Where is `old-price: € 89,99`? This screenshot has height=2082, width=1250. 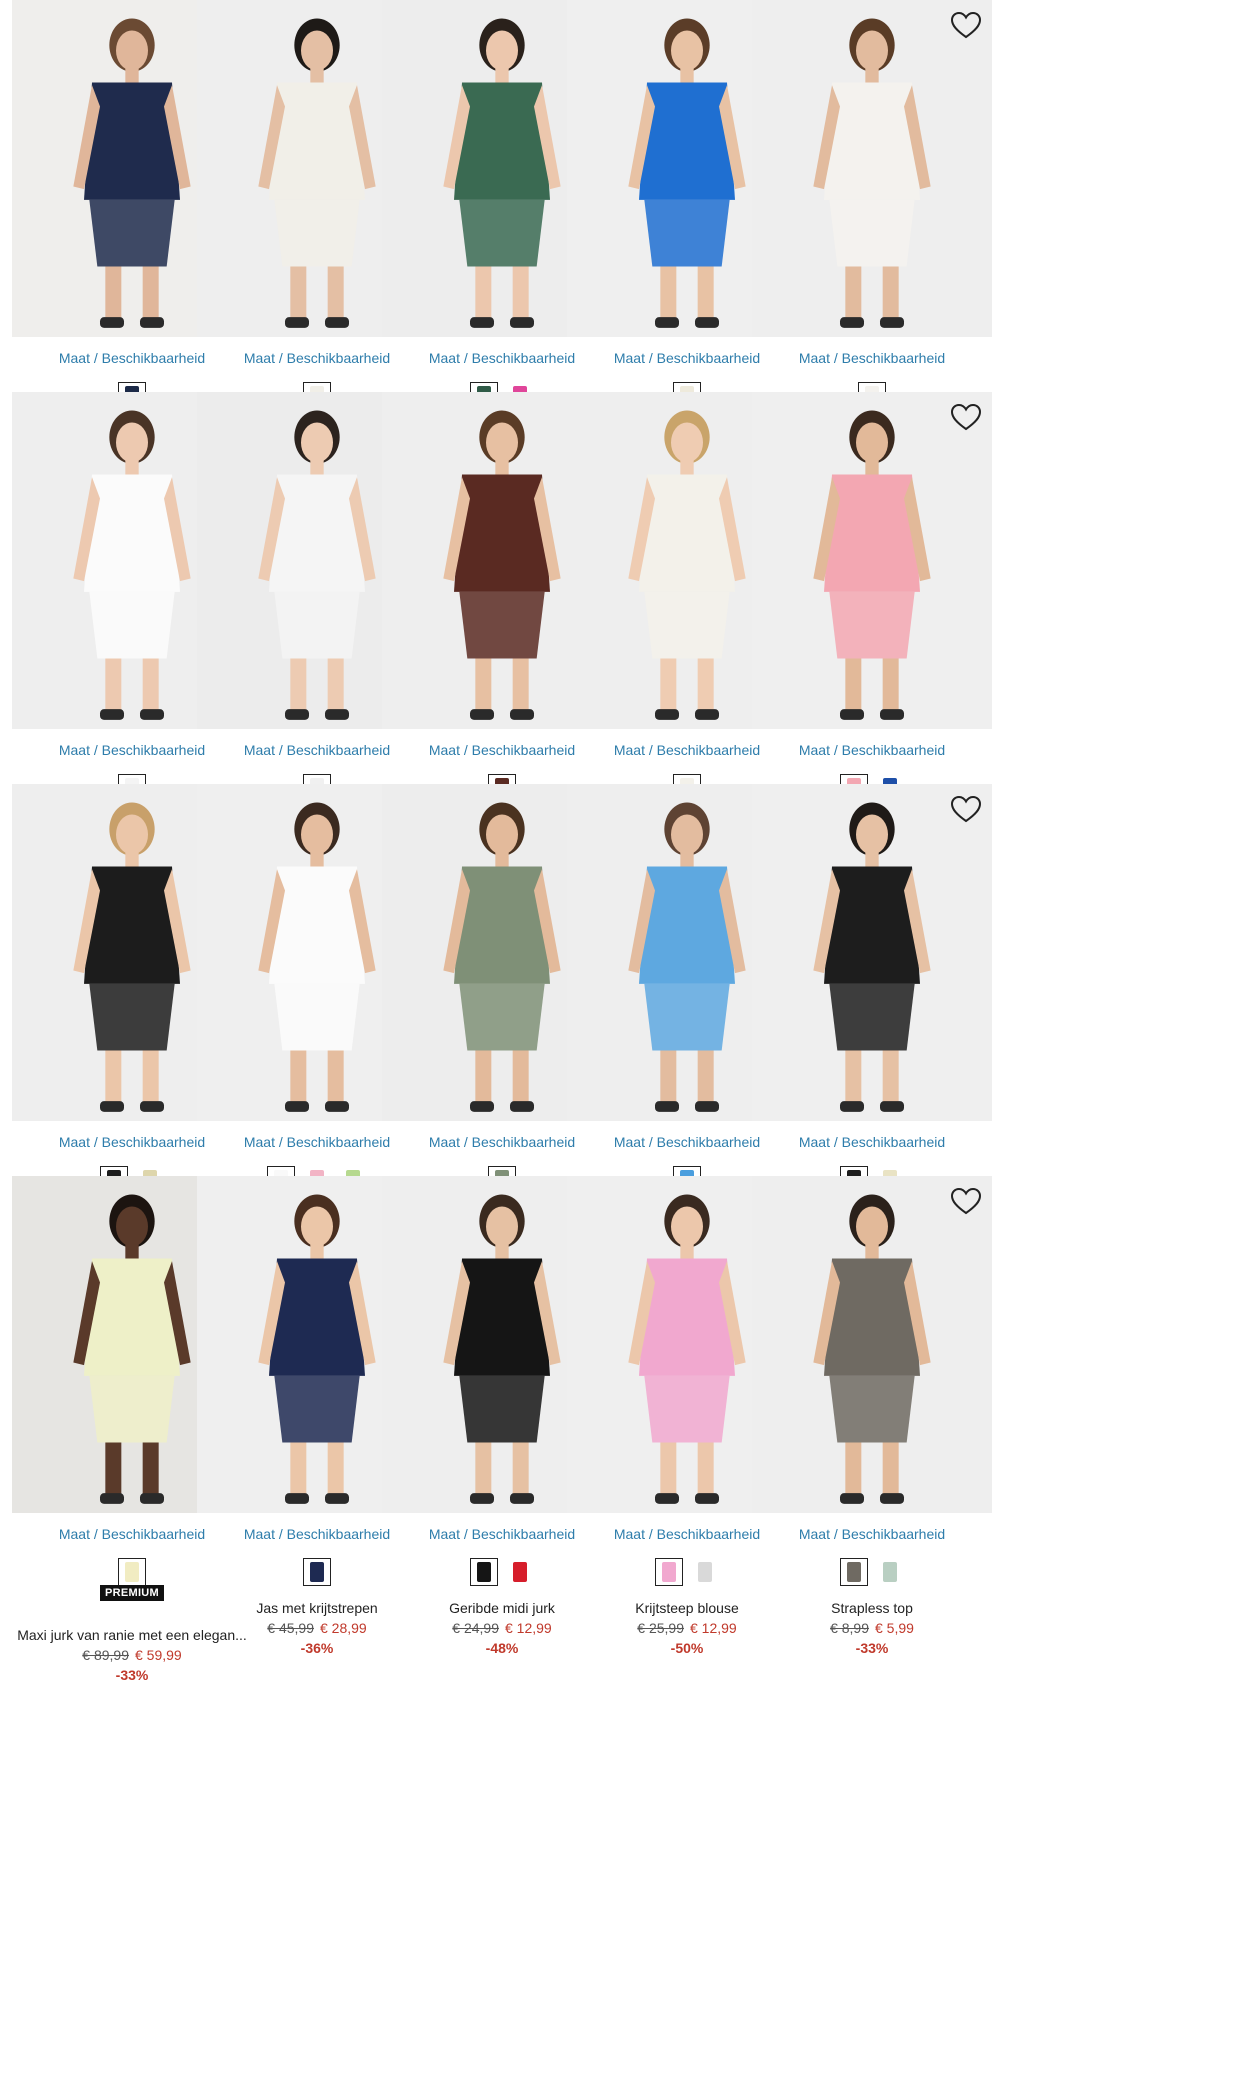
old-price: € 89,99 is located at coordinates (105, 1655).